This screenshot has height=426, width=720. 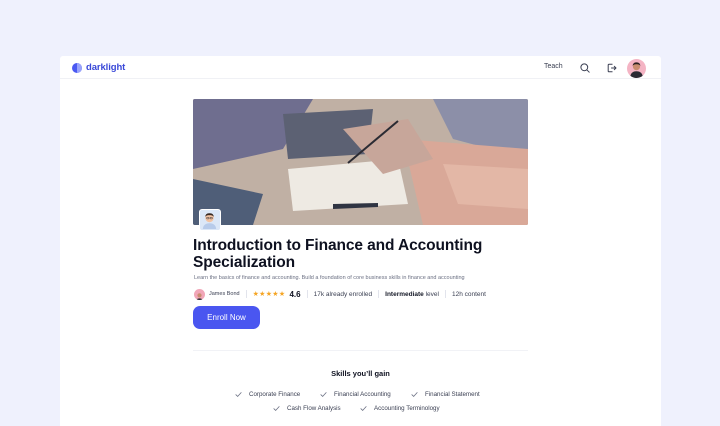 I want to click on brand: darklight, so click(x=98, y=67).